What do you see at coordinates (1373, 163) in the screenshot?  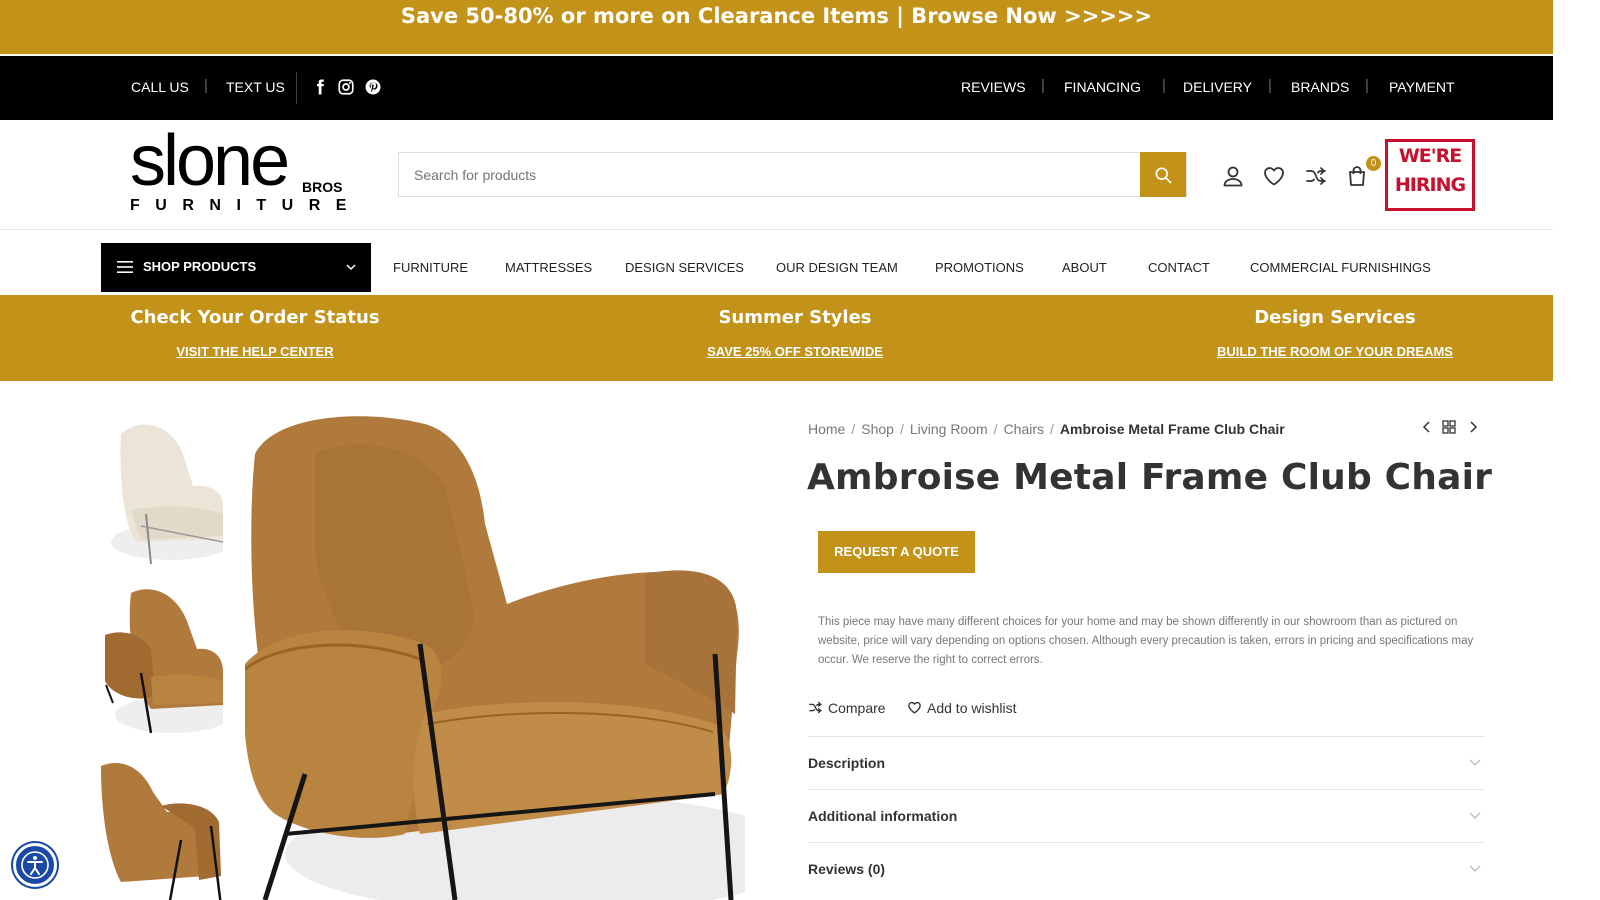 I see `cart-count-badge: 0` at bounding box center [1373, 163].